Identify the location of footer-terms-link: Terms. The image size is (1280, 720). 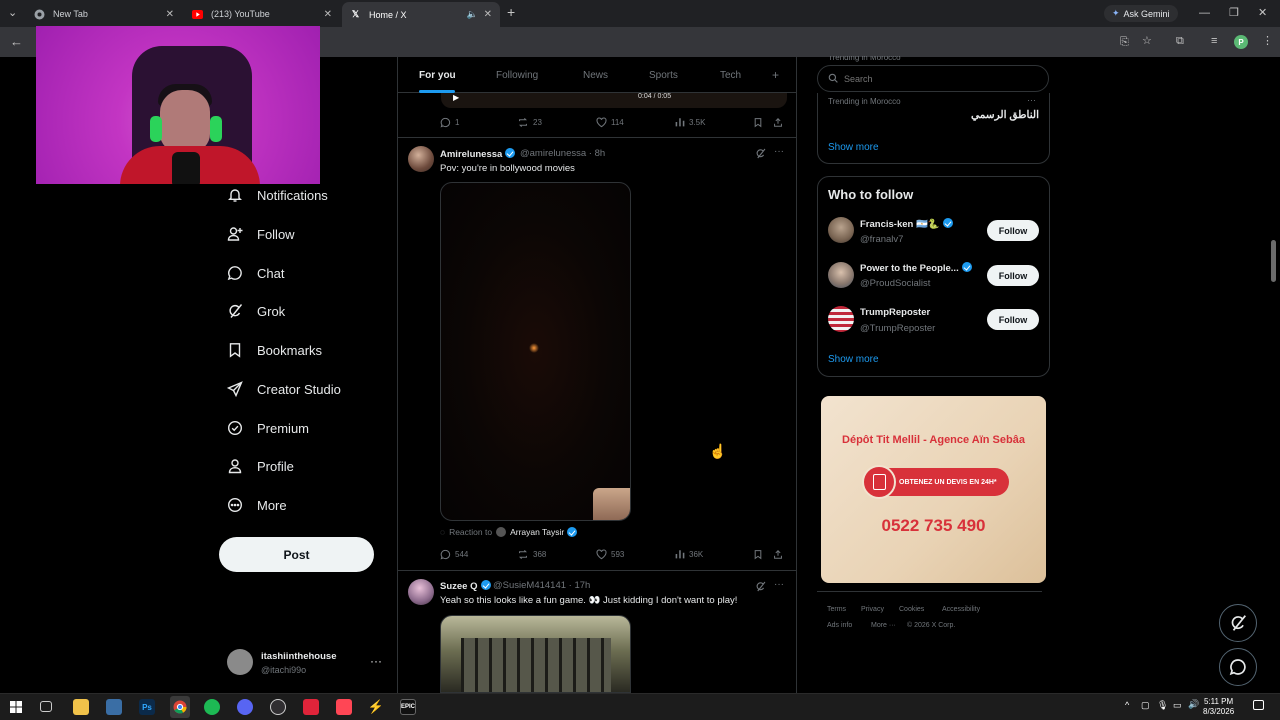
(836, 609).